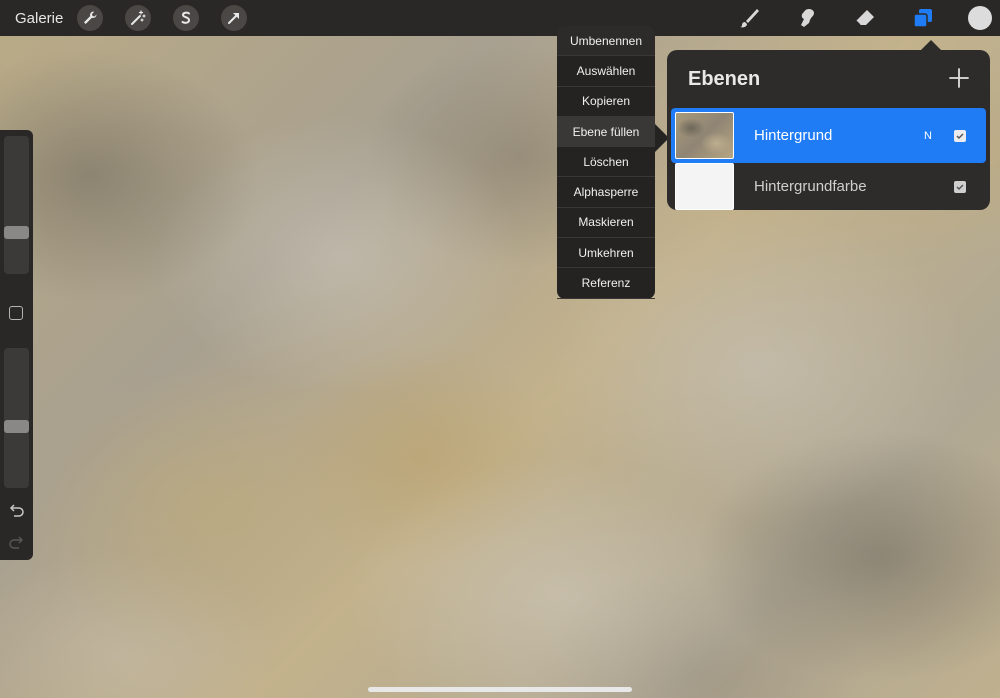  I want to click on color-picker, so click(980, 18).